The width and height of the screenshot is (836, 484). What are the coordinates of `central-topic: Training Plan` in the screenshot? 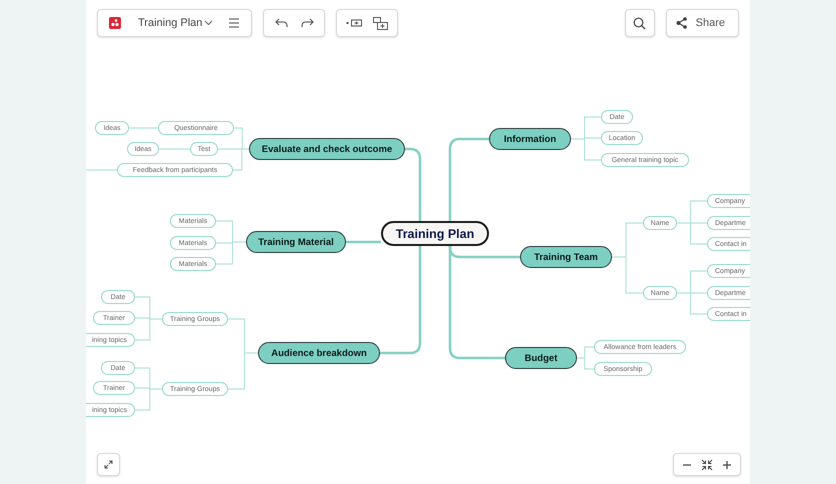 It's located at (435, 233).